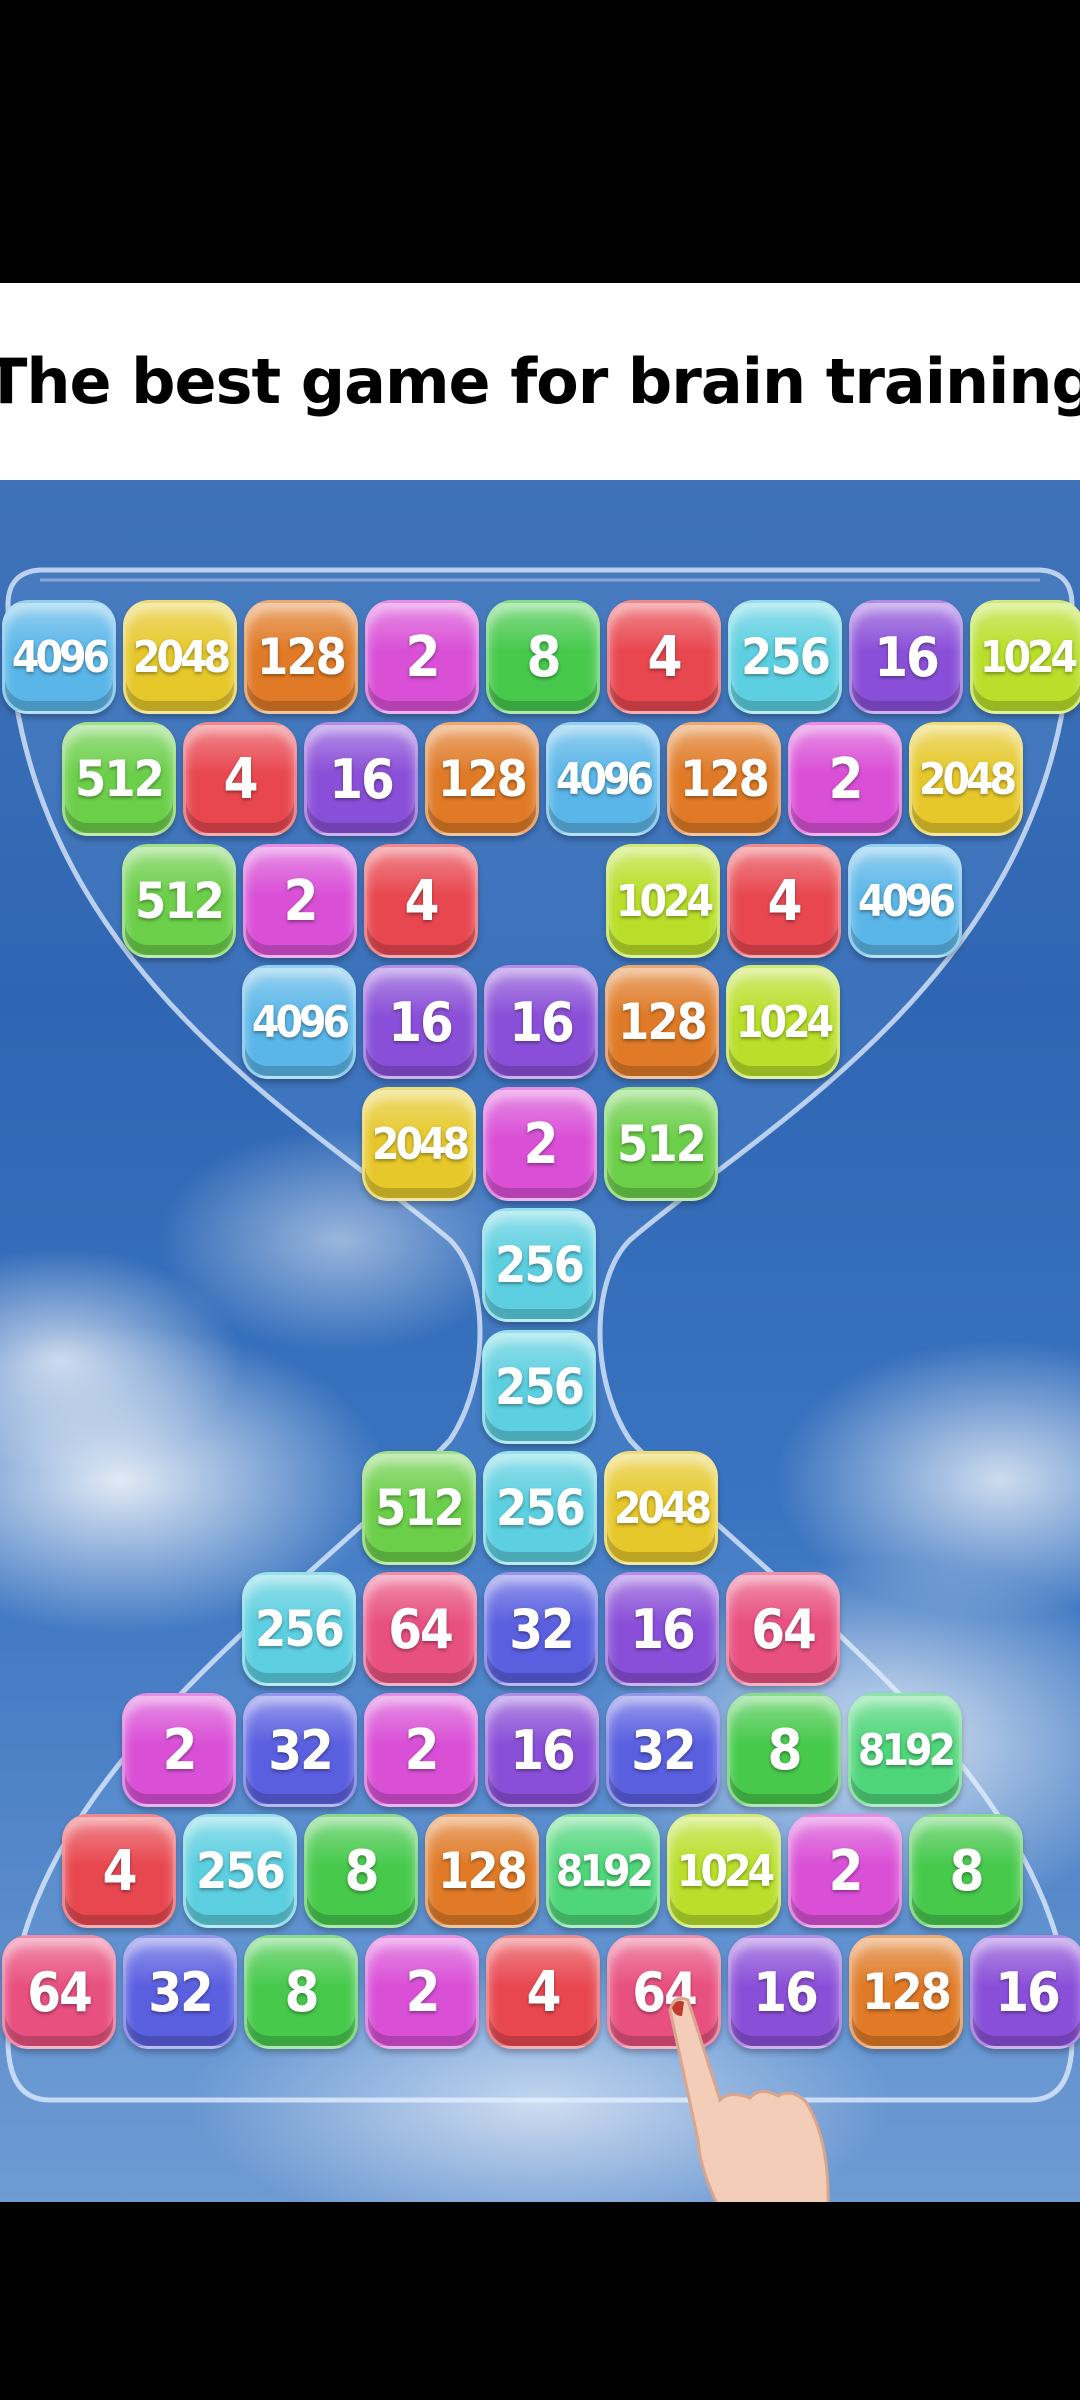 The width and height of the screenshot is (1080, 2400). I want to click on bottom-black-bar, so click(540, 2301).